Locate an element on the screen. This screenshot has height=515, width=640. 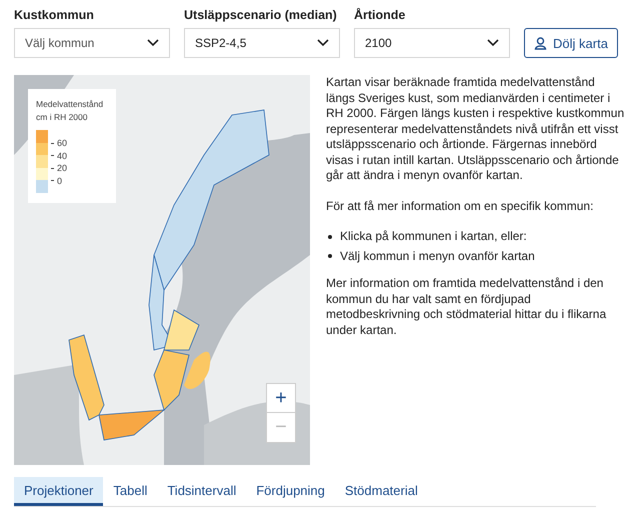
dropdown: 2100 is located at coordinates (432, 43).